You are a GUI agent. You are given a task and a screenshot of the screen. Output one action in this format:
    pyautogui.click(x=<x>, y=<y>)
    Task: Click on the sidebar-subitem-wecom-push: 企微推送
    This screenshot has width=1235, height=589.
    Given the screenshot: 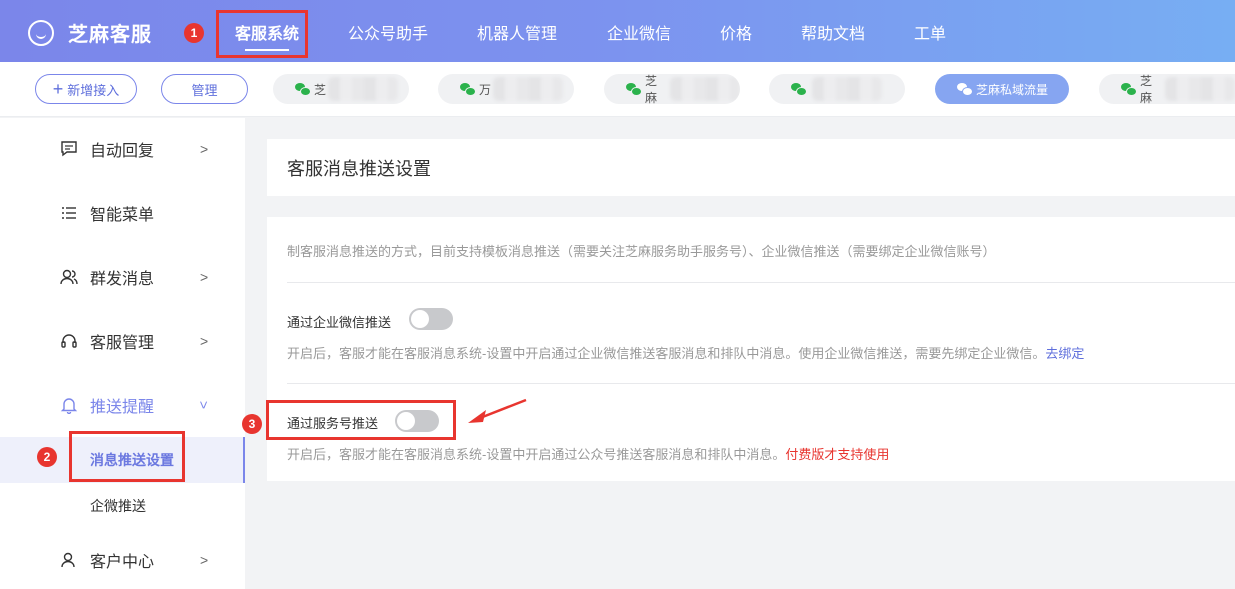 What is the action you would take?
    pyautogui.click(x=122, y=506)
    